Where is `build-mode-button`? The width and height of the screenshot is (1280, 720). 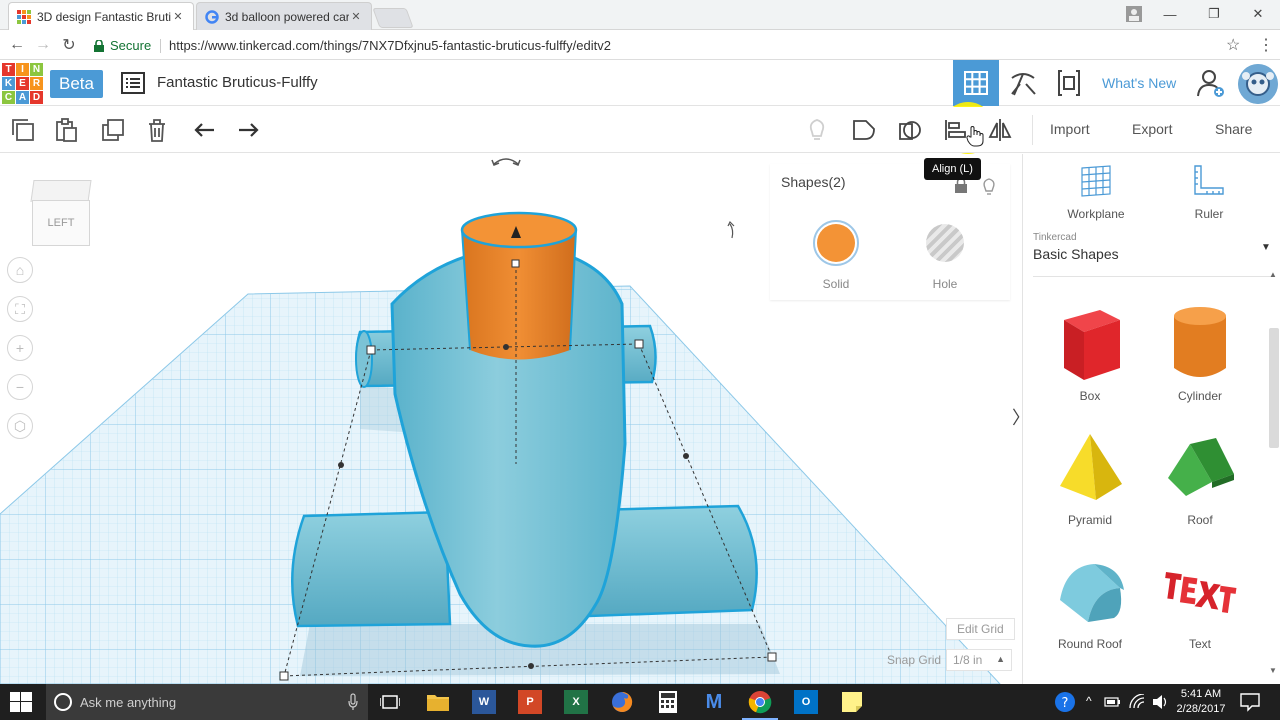
build-mode-button is located at coordinates (1023, 83).